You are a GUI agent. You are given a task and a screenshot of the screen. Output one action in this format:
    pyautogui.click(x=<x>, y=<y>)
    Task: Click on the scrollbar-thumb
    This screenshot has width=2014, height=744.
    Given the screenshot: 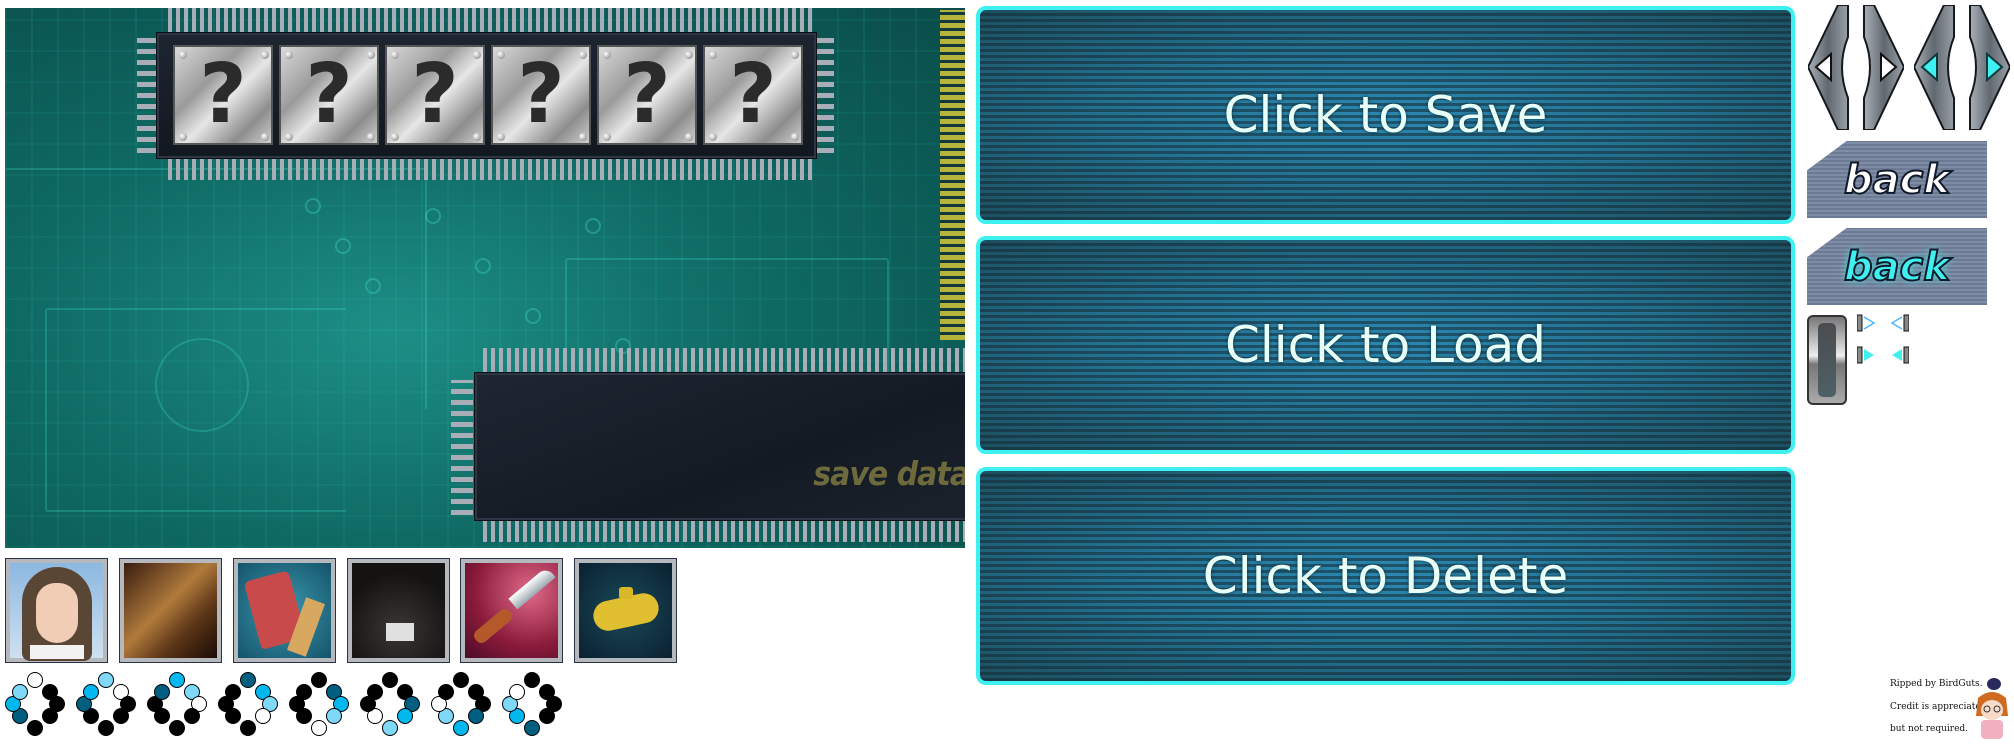 What is the action you would take?
    pyautogui.click(x=1827, y=360)
    